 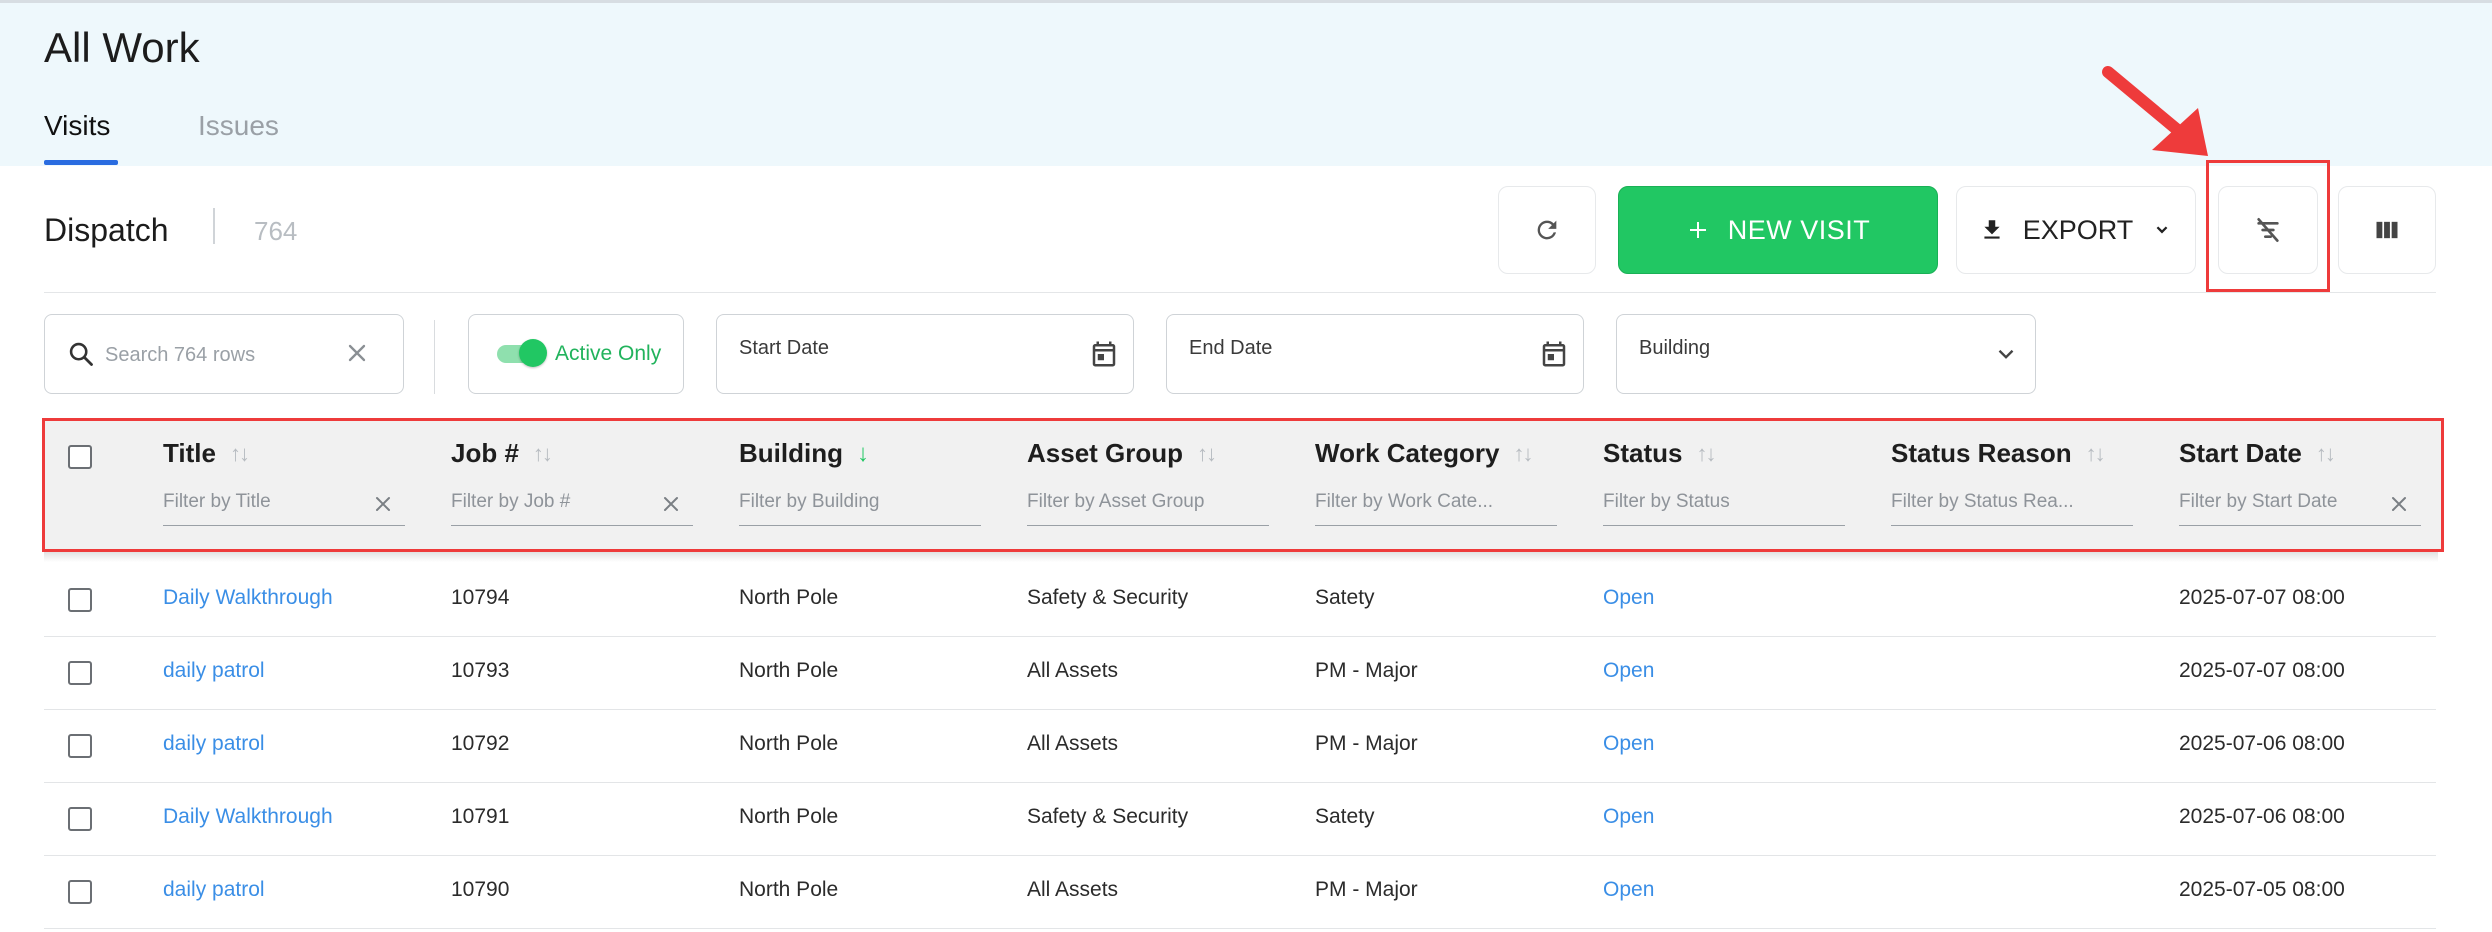 I want to click on filter-work-category-input, so click(x=1436, y=502).